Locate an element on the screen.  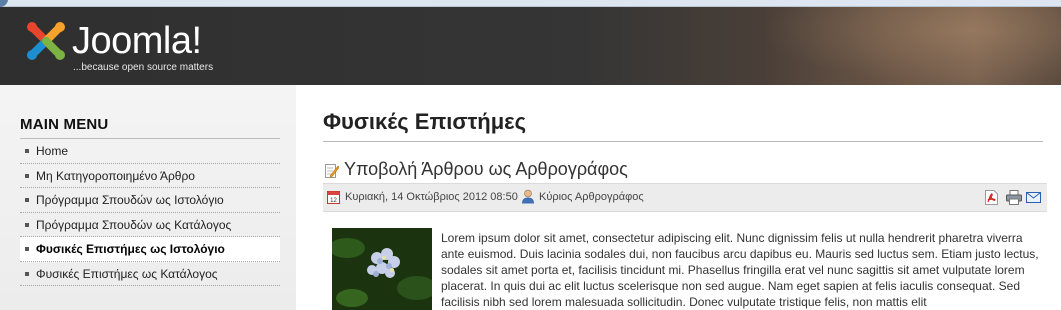
page-title: Φυσικές Επιστήμες is located at coordinates (425, 121).